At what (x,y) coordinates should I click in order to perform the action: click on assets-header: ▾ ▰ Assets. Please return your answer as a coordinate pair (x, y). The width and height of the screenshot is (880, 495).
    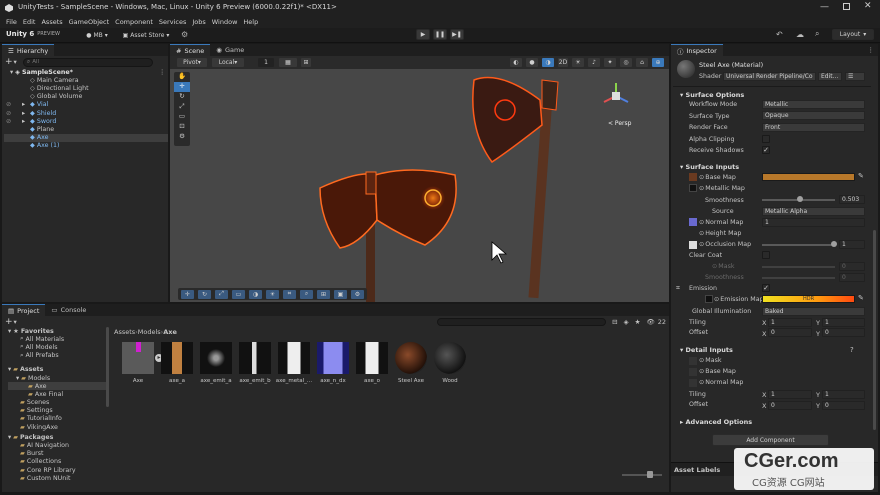
    Looking at the image, I should click on (57, 370).